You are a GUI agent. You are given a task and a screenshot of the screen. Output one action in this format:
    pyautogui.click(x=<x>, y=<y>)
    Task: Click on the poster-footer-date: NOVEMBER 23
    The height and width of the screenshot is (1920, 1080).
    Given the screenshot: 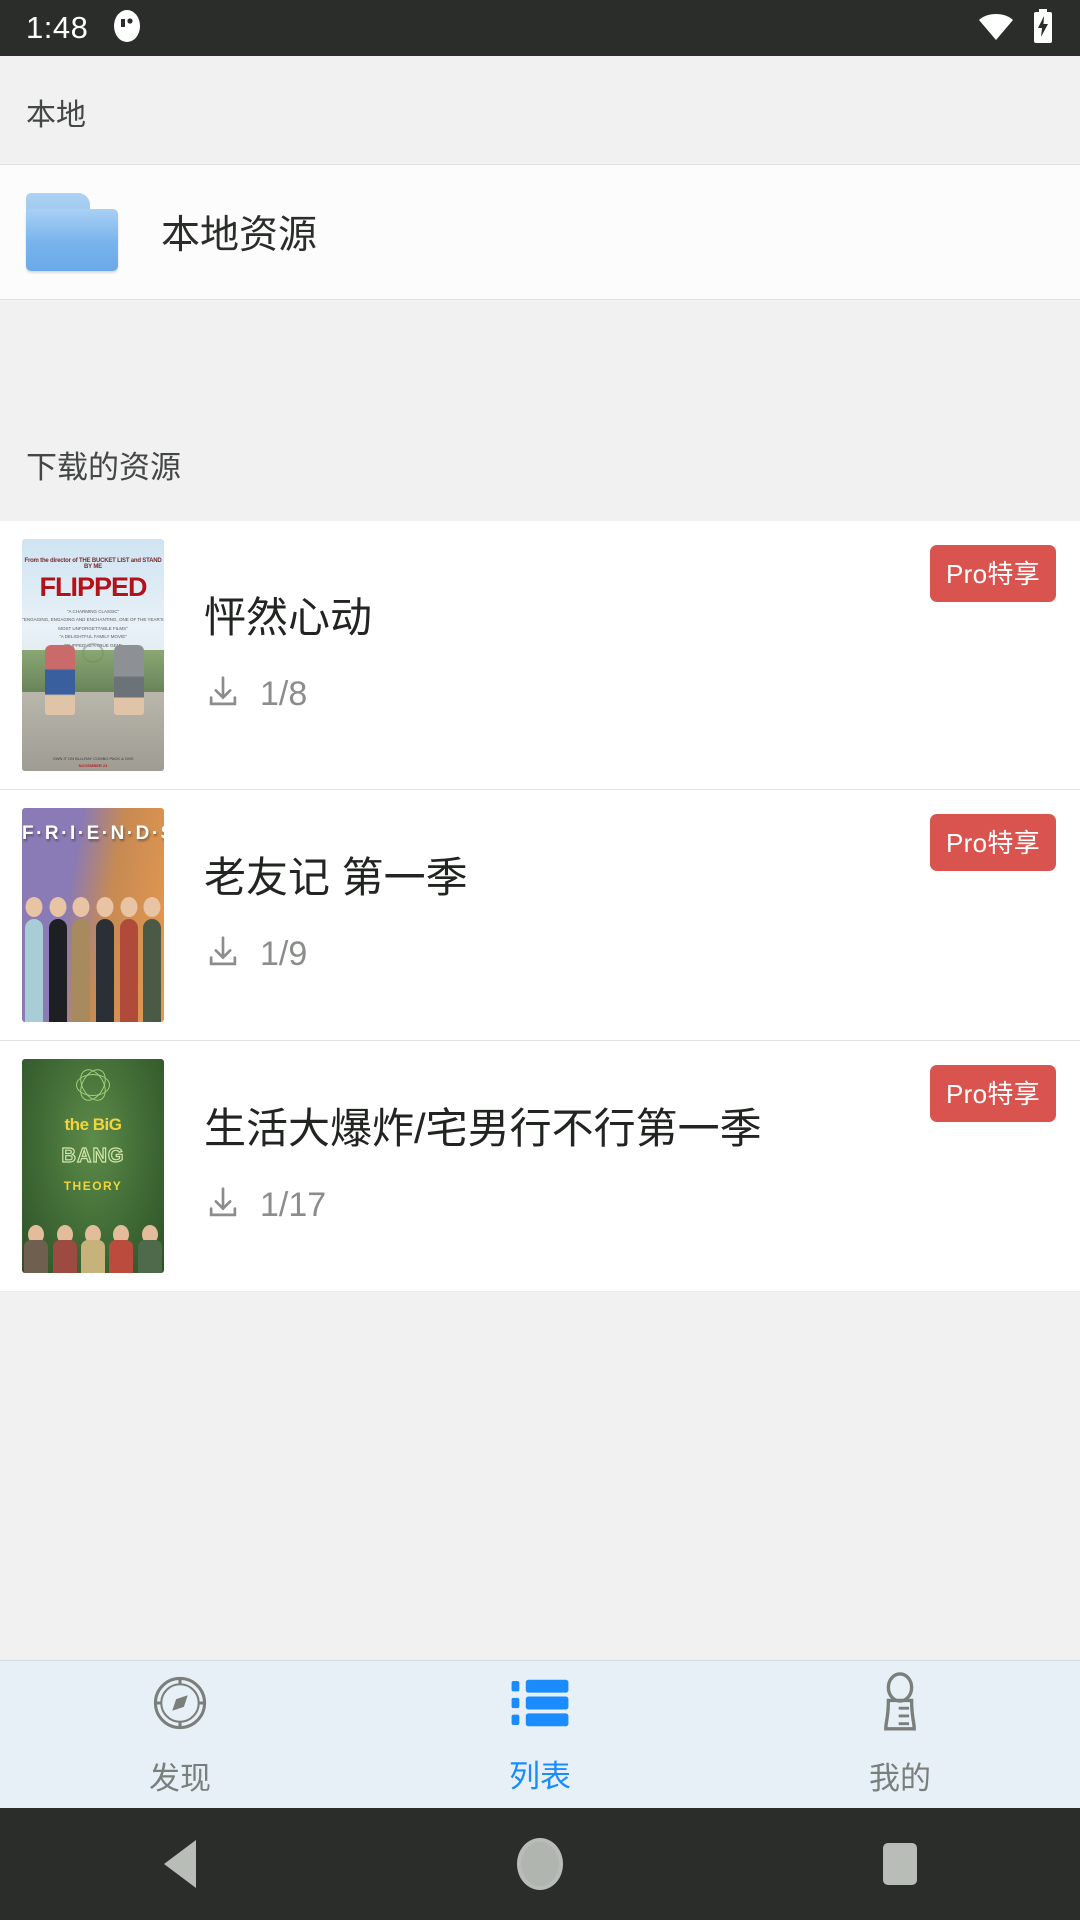 What is the action you would take?
    pyautogui.click(x=93, y=765)
    